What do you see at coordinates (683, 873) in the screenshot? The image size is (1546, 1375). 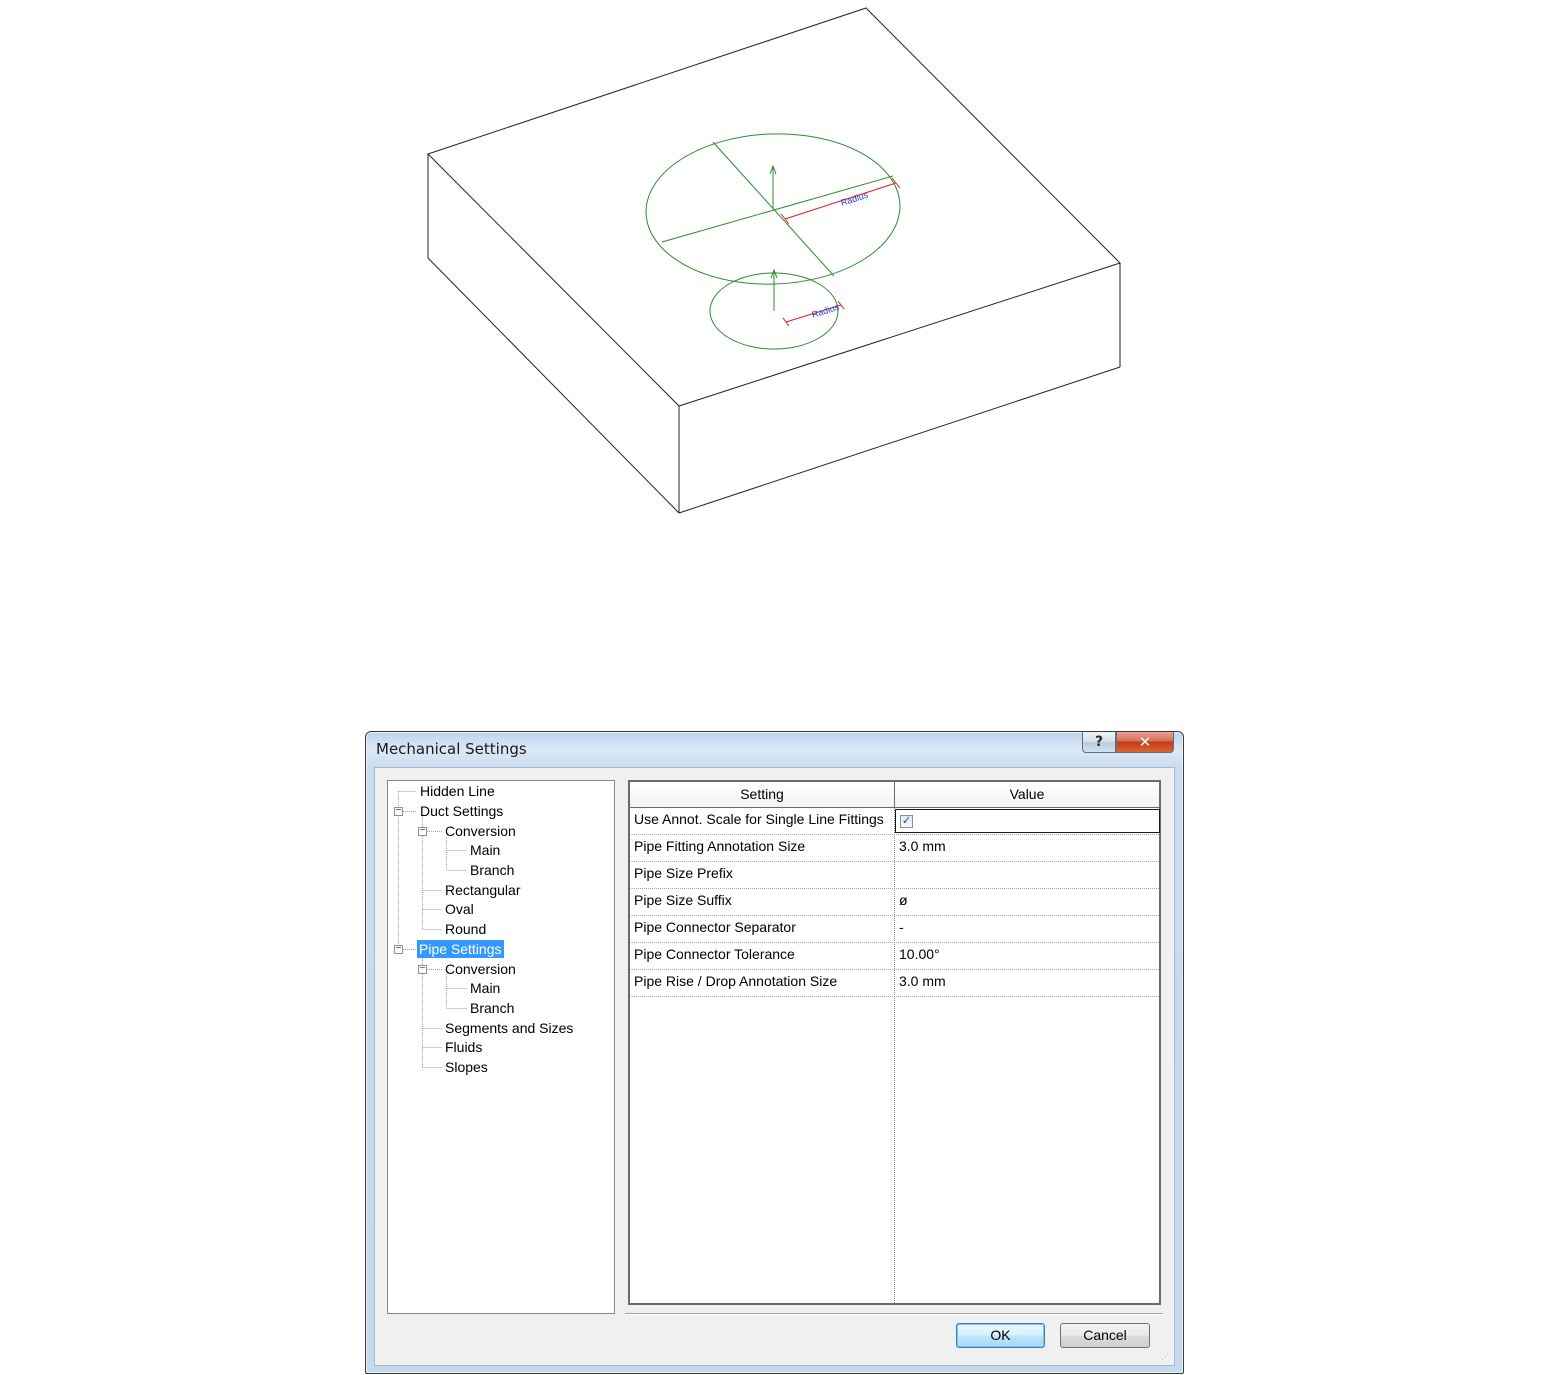 I see `setting-pipe-size-prefix: Pipe Size Prefix` at bounding box center [683, 873].